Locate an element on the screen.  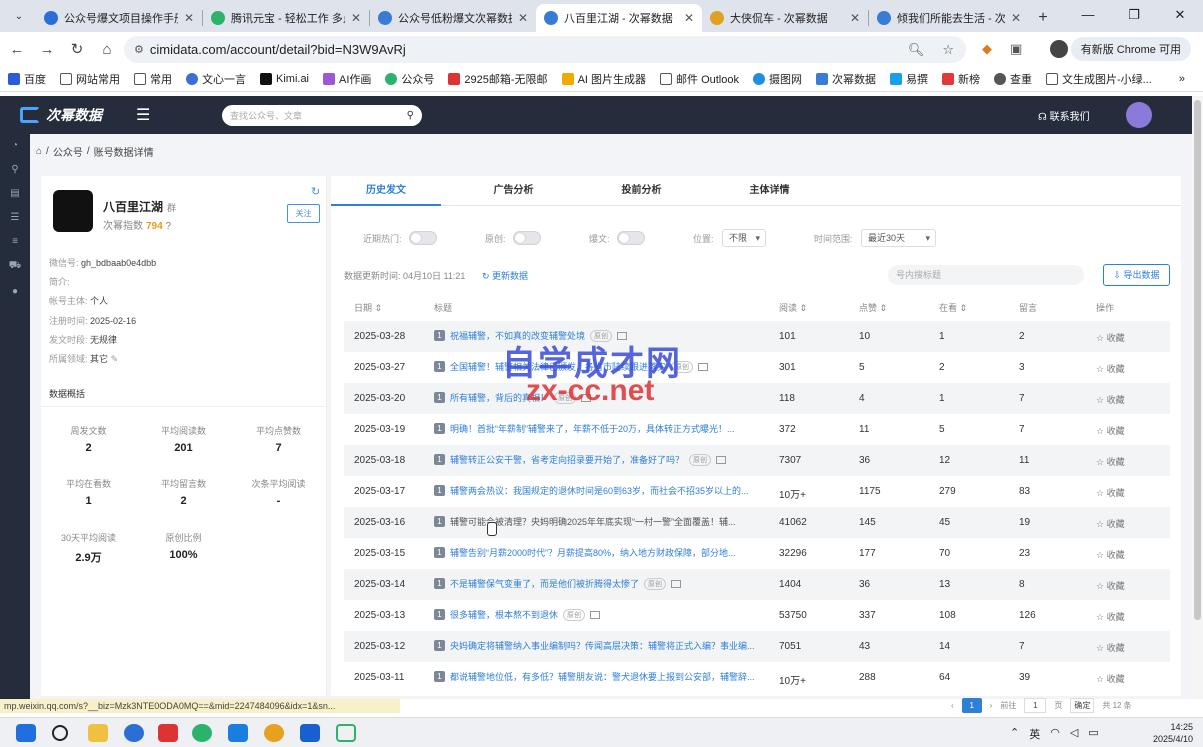
page-goto-input: 1 is located at coordinates (1035, 705).